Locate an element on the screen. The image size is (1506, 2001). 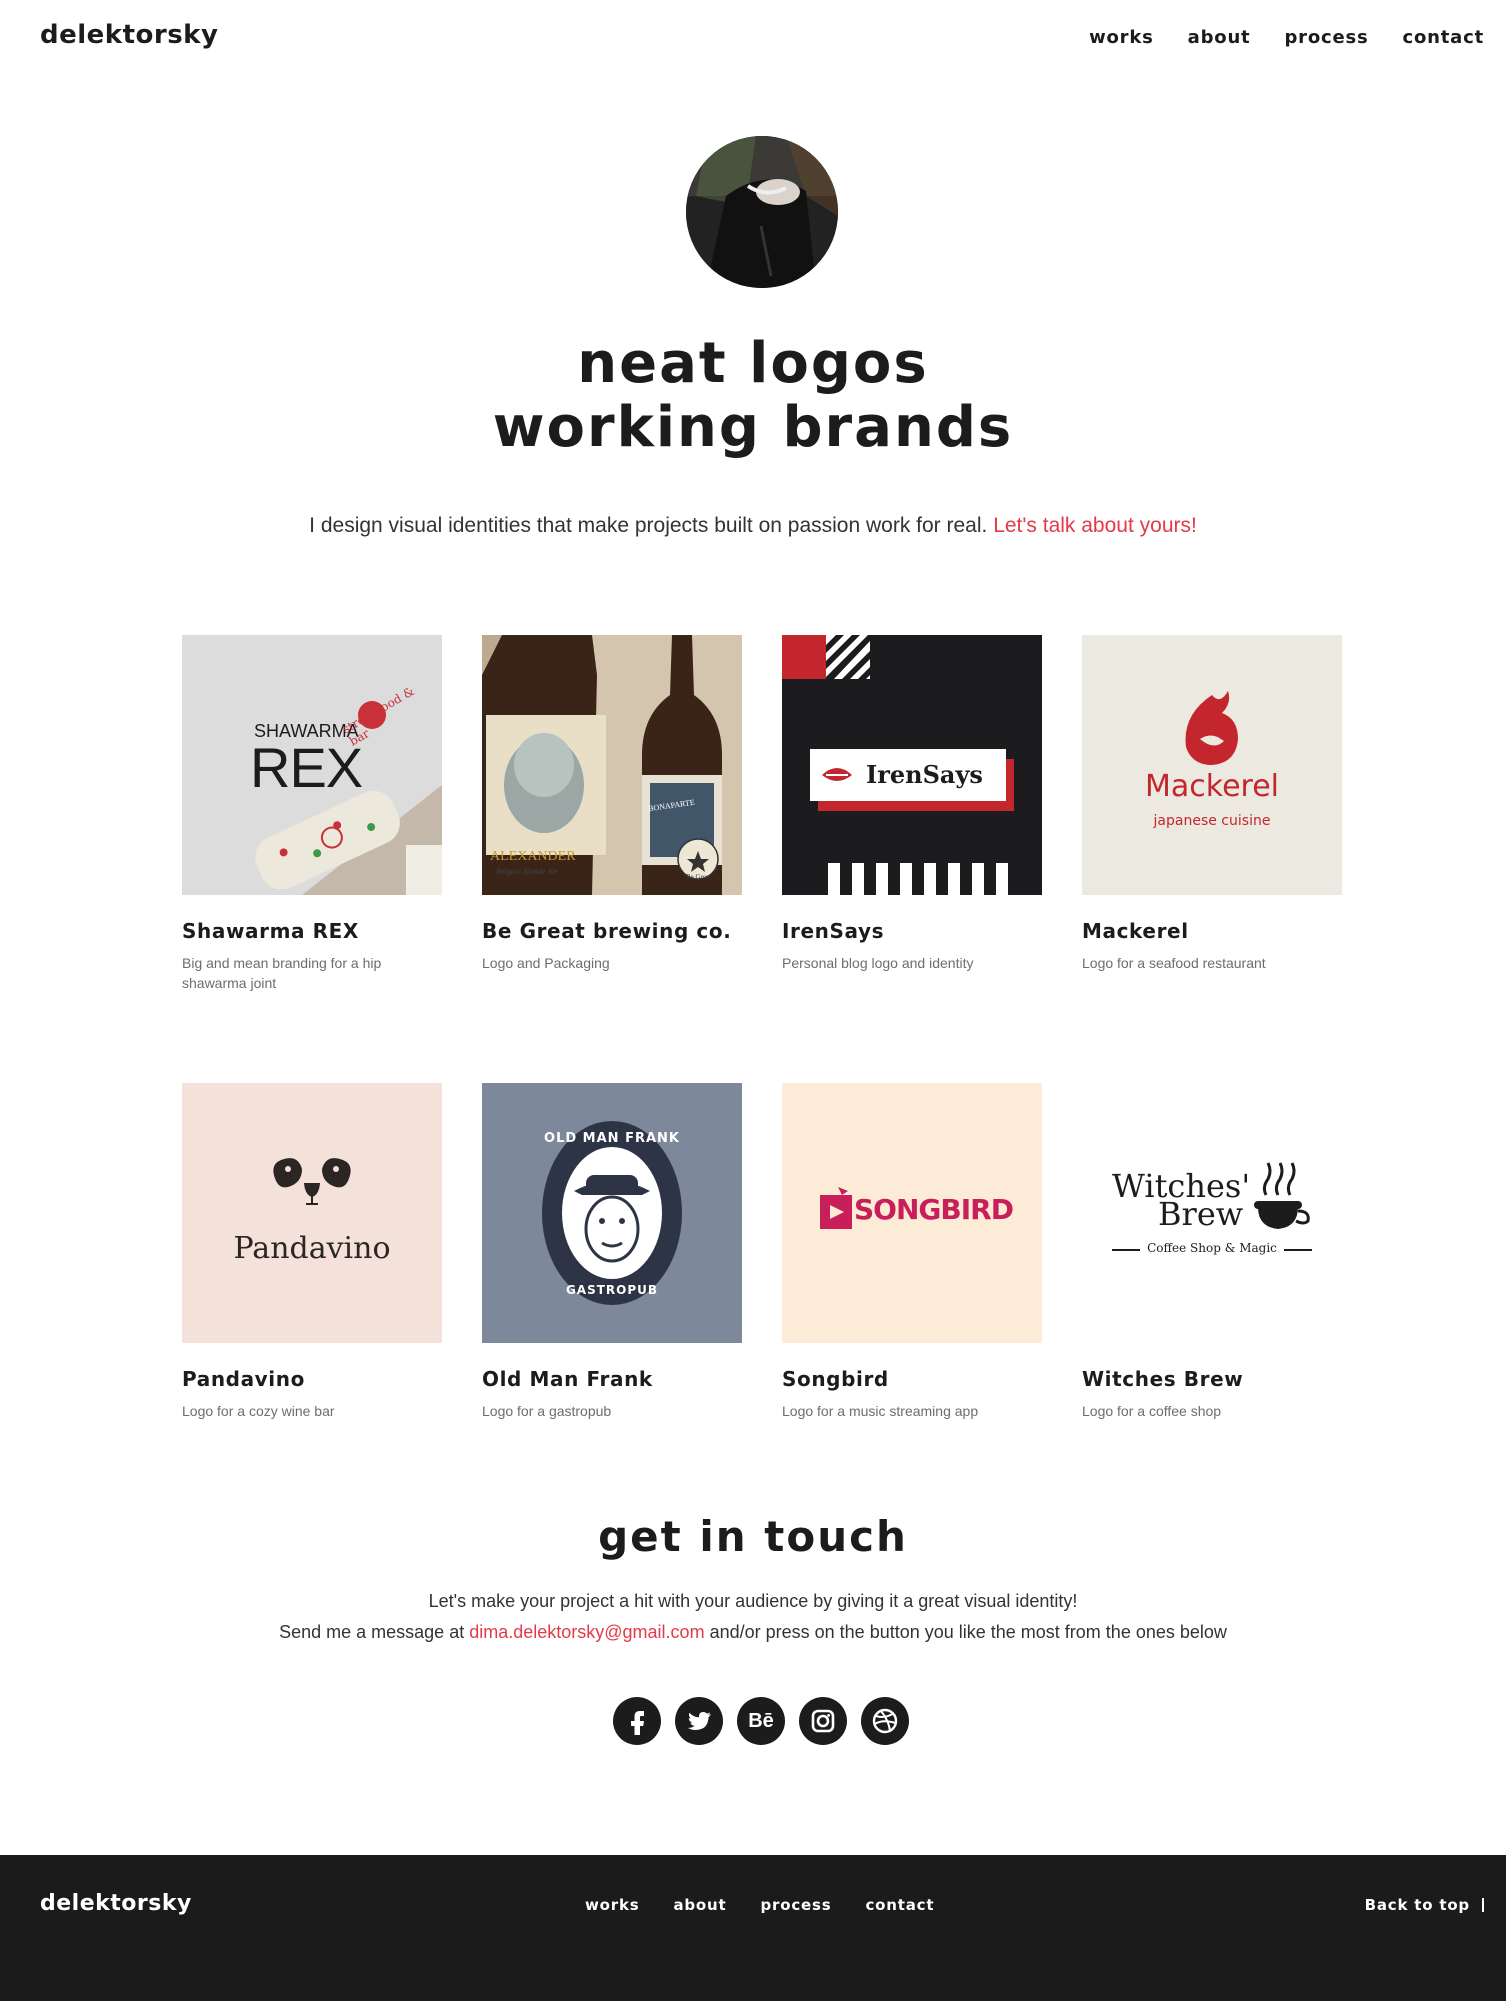
work-desc: Logo for a cozy wine bar is located at coordinates (258, 1411).